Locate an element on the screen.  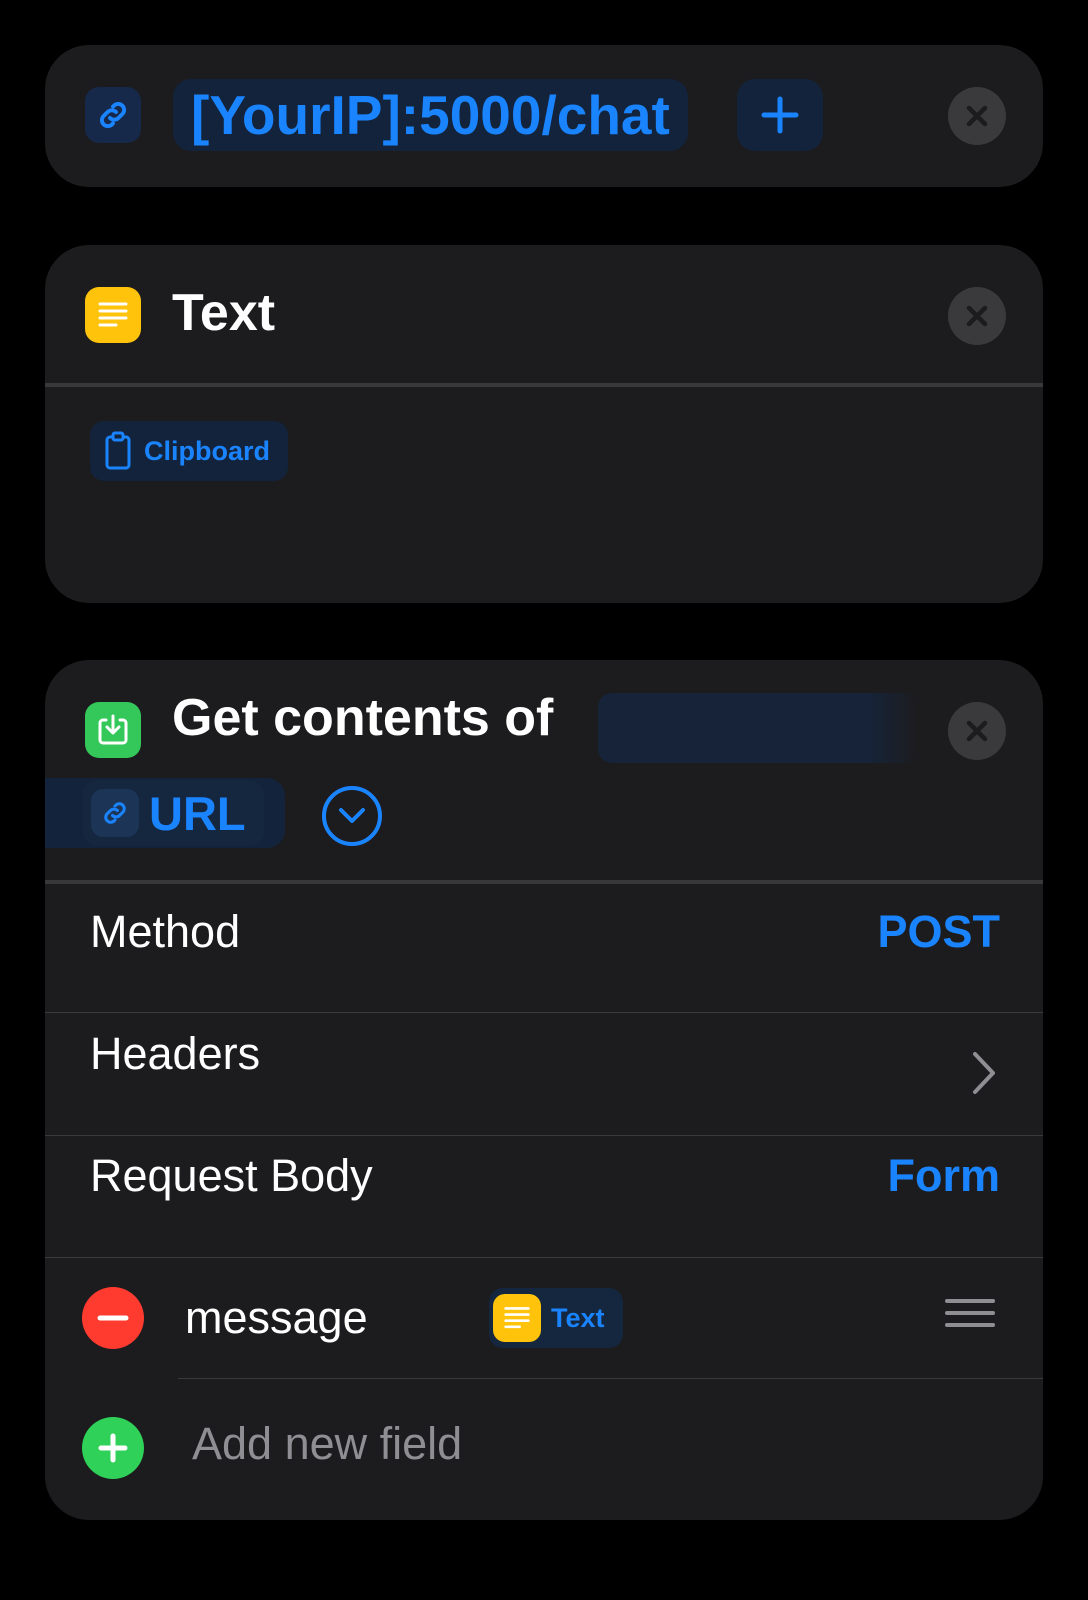
remove-get-contents-action-button is located at coordinates (977, 731).